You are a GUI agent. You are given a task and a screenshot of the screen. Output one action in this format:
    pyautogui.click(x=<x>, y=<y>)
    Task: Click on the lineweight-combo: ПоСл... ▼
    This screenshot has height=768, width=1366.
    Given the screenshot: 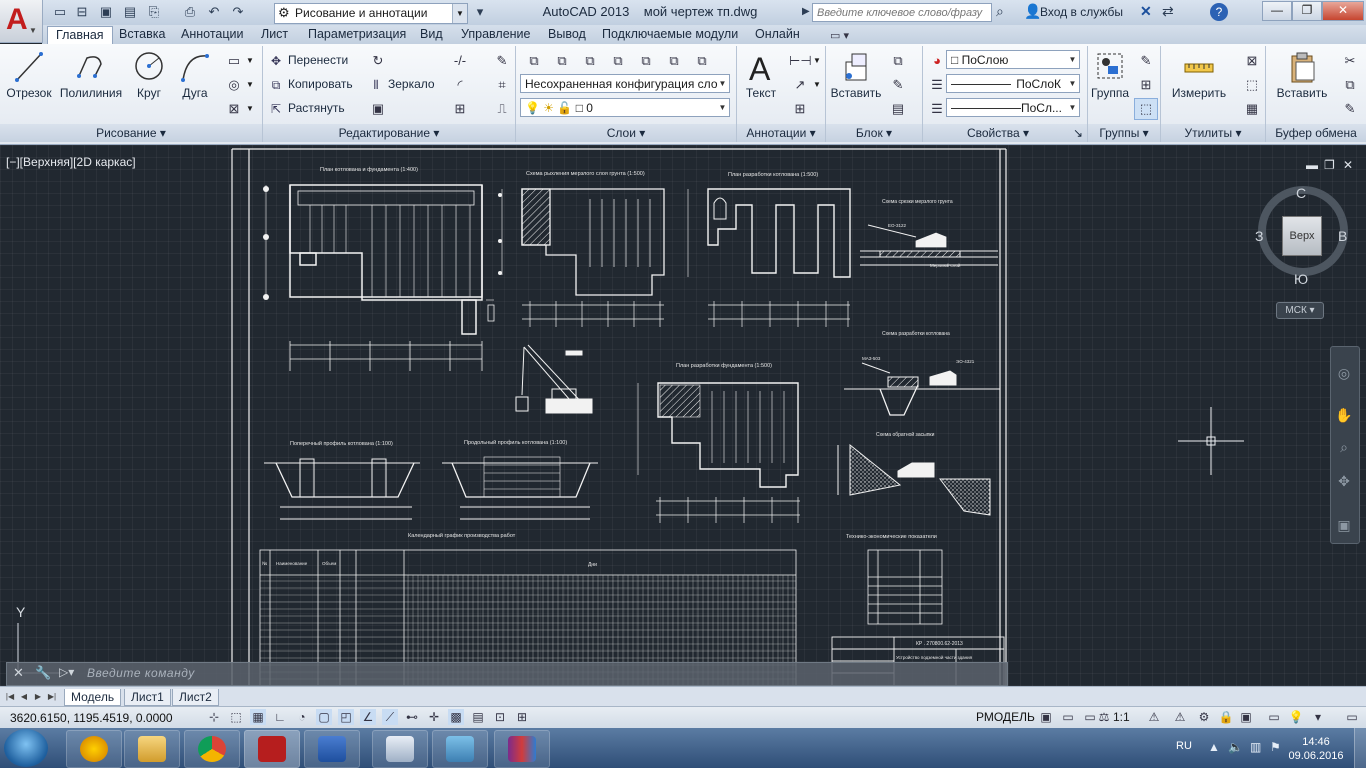 What is the action you would take?
    pyautogui.click(x=1013, y=107)
    